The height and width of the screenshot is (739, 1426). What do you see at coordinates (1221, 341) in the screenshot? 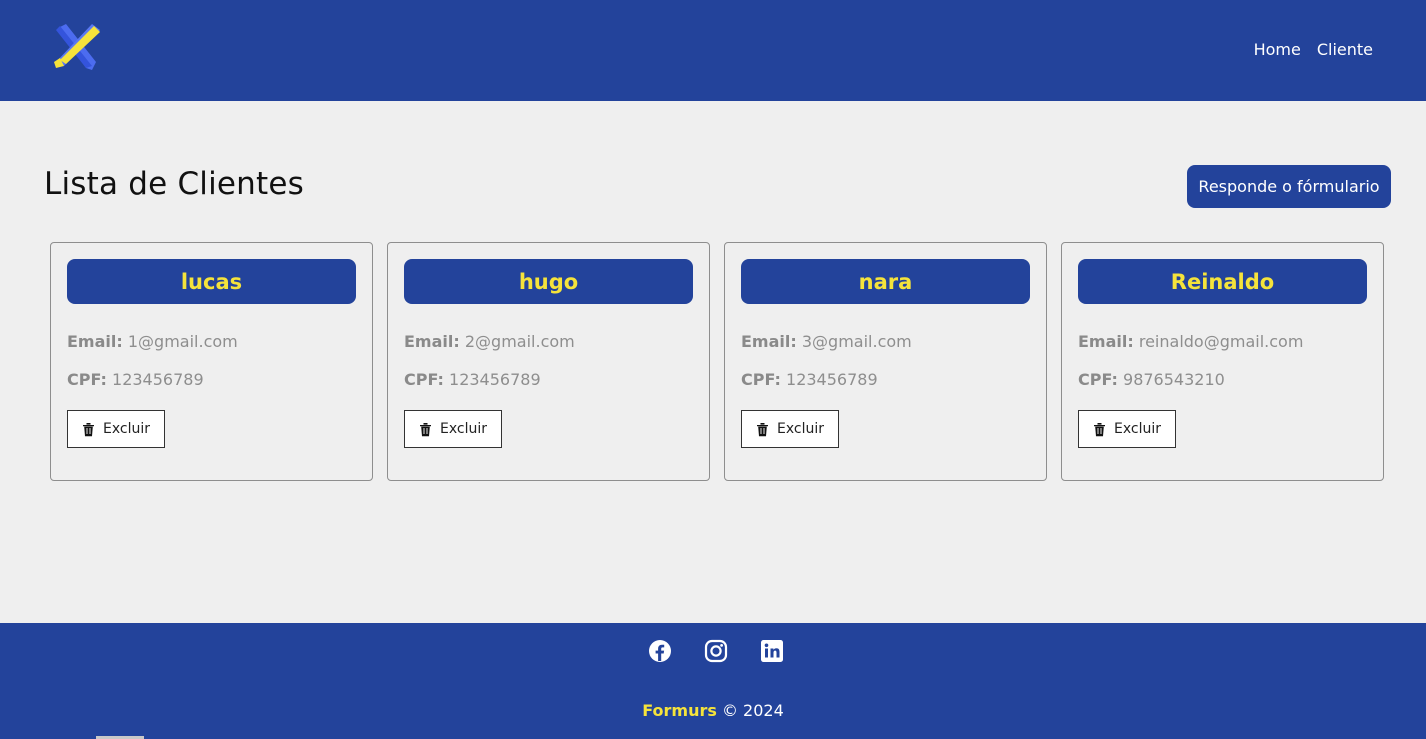
I see `email-value: reinaldo@gmail.com` at bounding box center [1221, 341].